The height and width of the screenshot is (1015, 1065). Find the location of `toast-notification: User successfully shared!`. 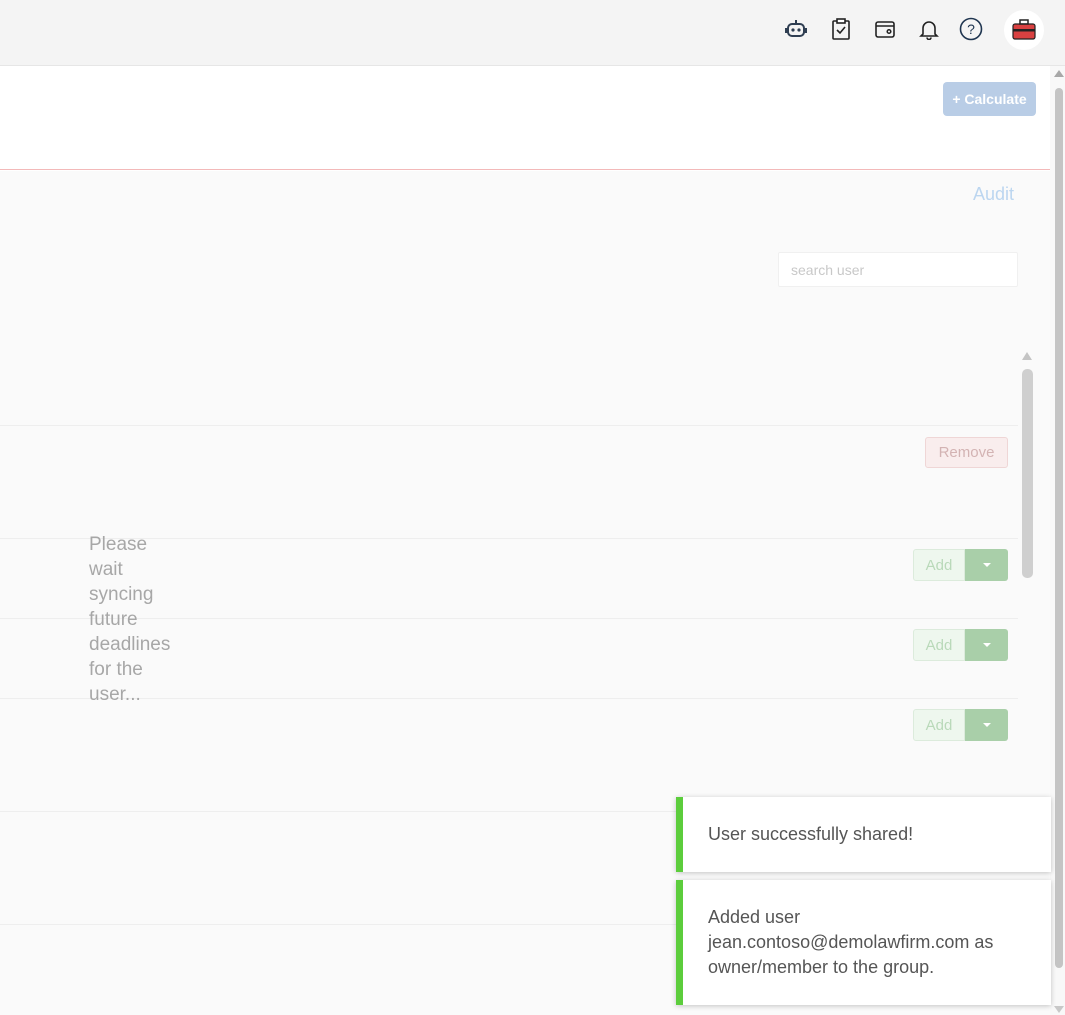

toast-notification: User successfully shared! is located at coordinates (863, 834).